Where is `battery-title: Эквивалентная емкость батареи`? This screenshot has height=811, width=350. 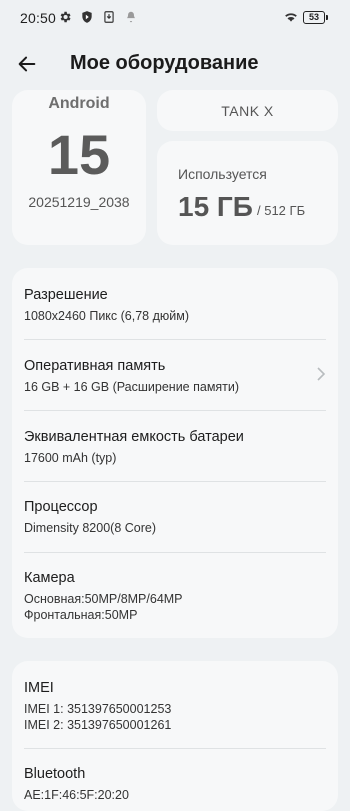
battery-title: Эквивалентная емкость батареи is located at coordinates (134, 437).